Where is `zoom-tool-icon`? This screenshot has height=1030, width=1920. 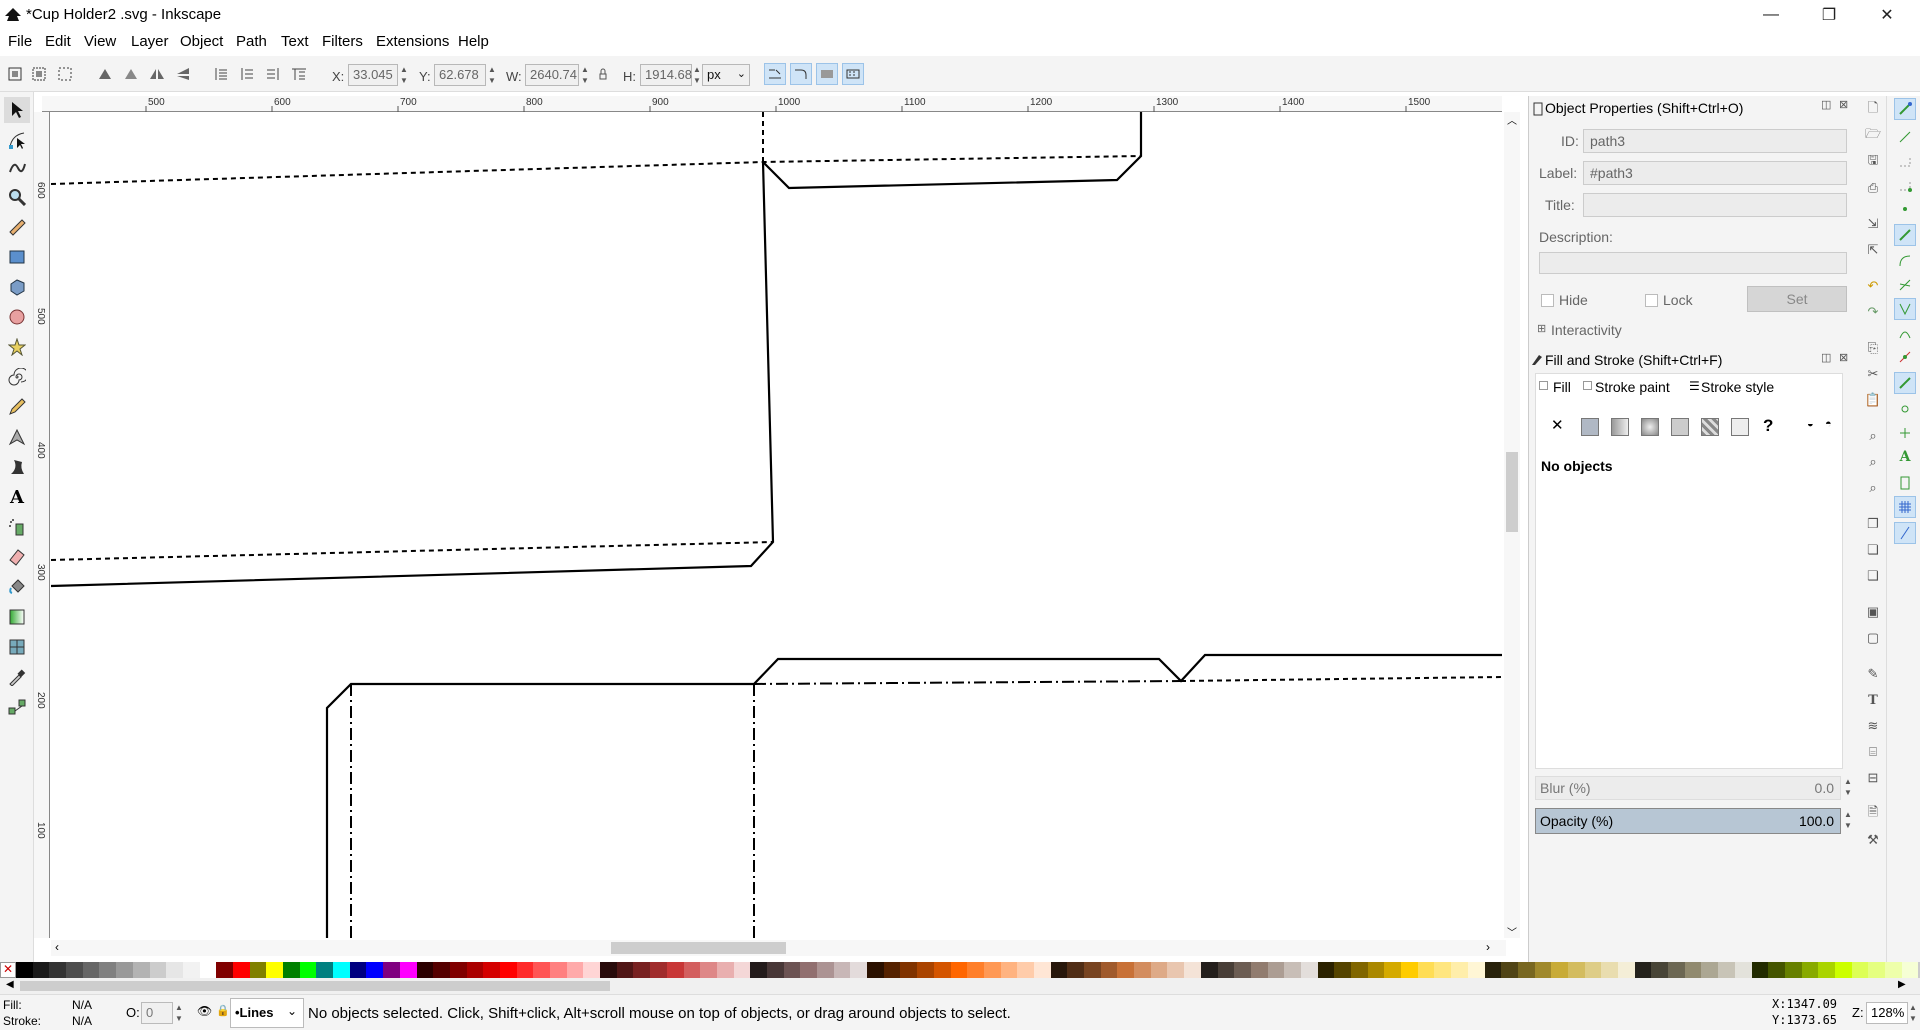 zoom-tool-icon is located at coordinates (17, 197).